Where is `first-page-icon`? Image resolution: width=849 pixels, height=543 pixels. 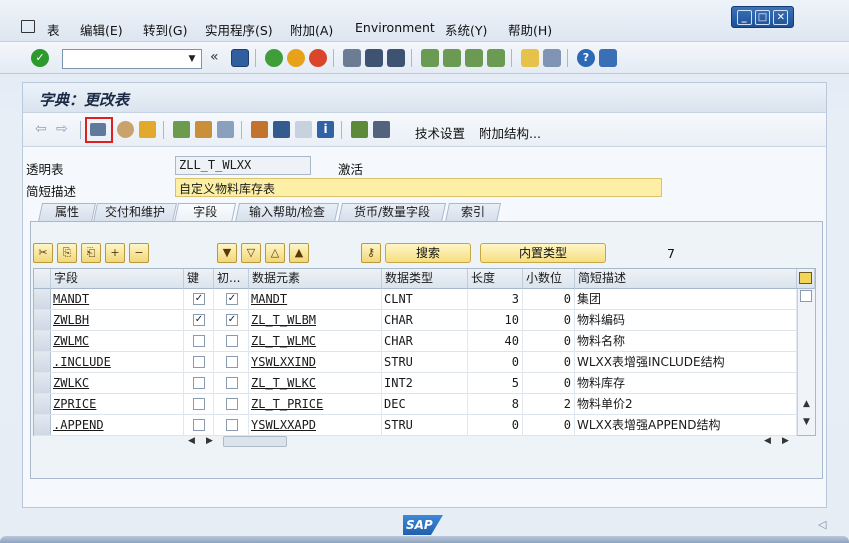
first-page-icon is located at coordinates (430, 58).